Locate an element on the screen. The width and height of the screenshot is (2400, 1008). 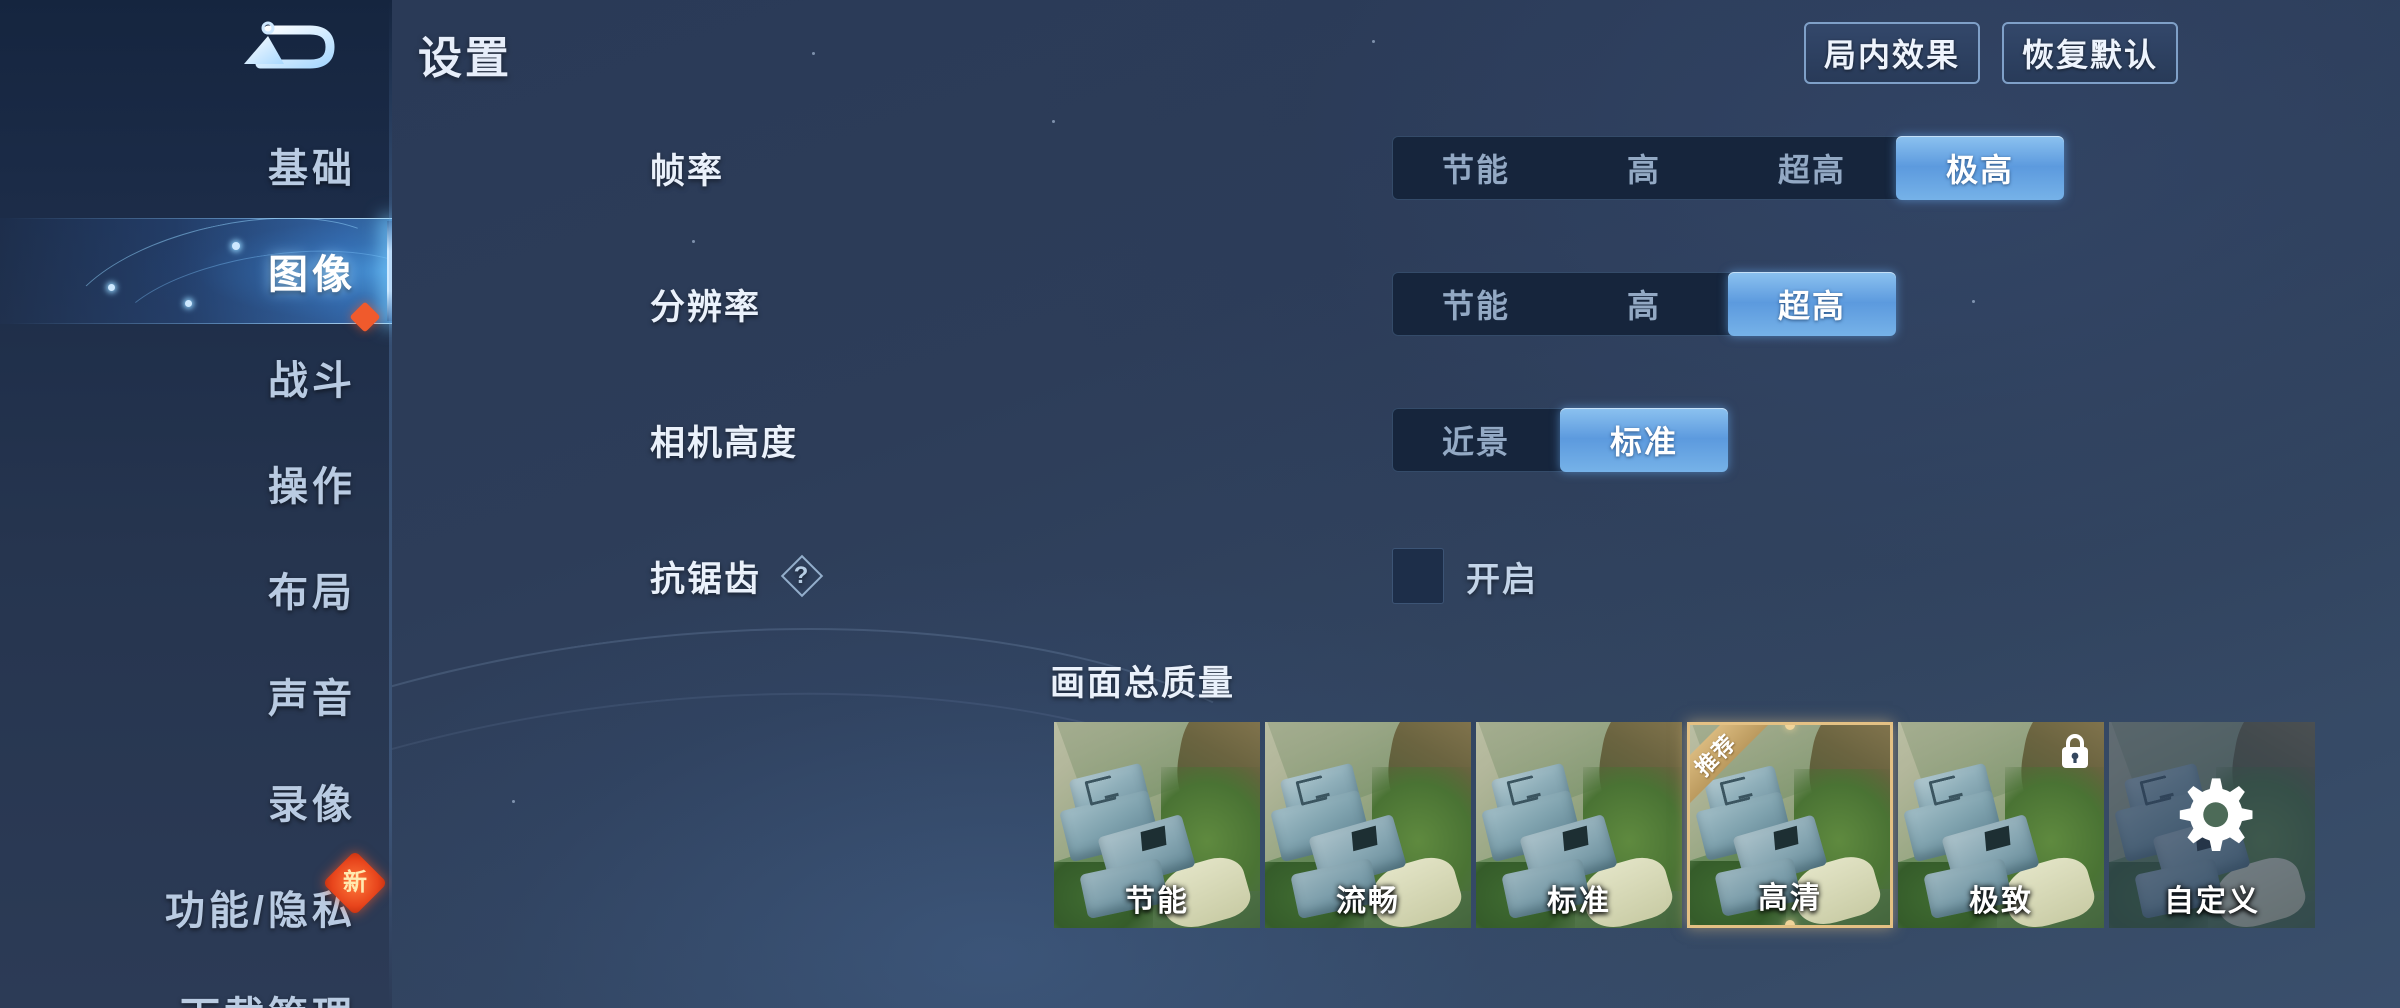
page-title: 设置 is located at coordinates (465, 58).